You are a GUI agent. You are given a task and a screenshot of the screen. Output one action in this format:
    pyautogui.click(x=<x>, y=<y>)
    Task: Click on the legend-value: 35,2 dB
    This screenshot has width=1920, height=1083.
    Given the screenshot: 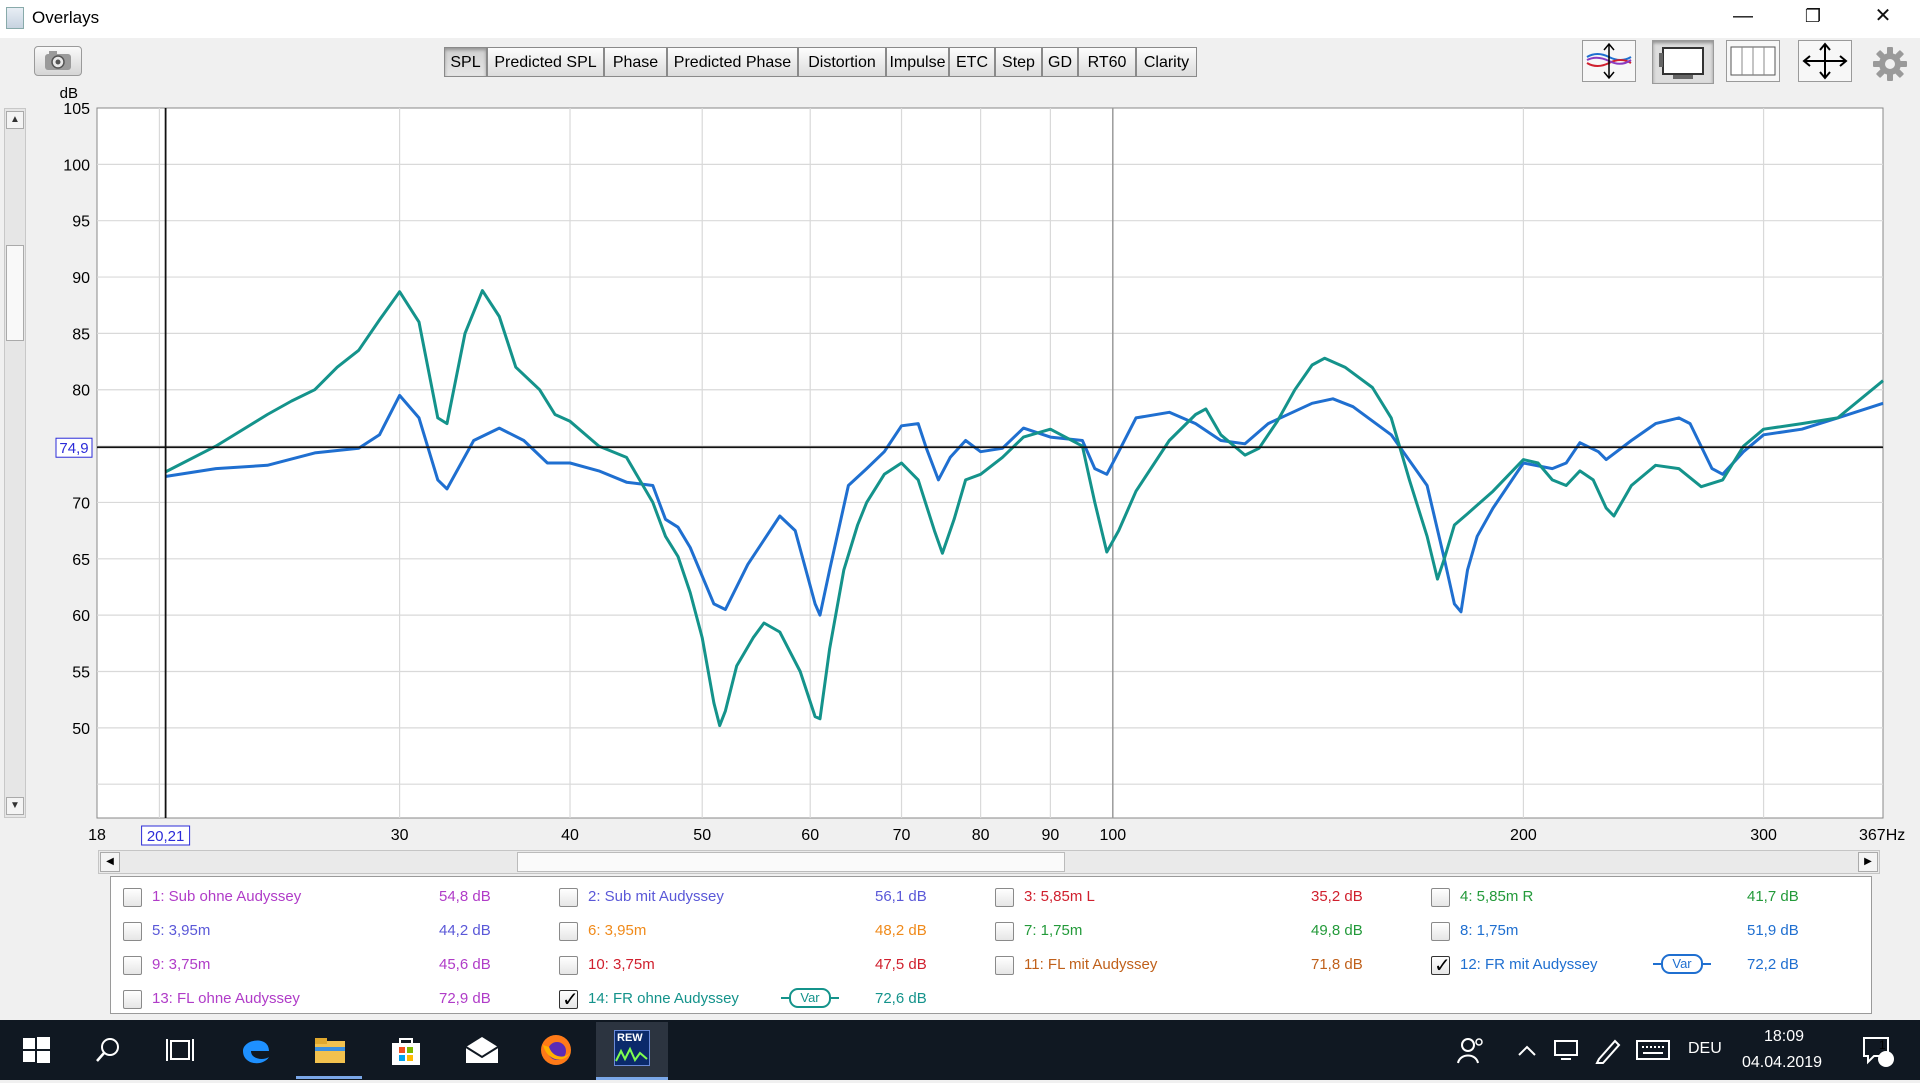 What is the action you would take?
    pyautogui.click(x=1337, y=896)
    